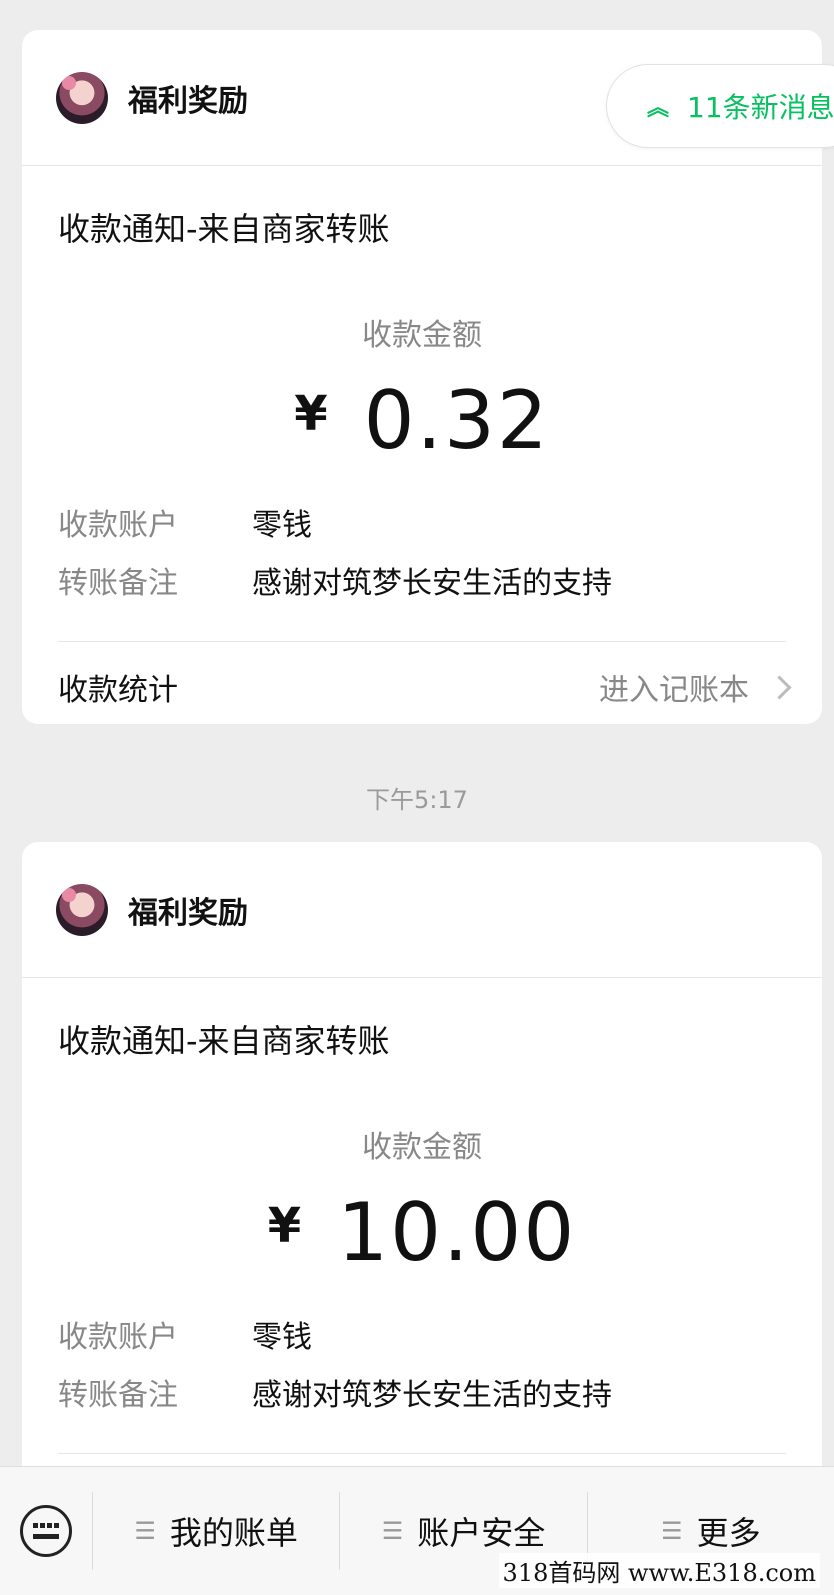  What do you see at coordinates (422, 910) in the screenshot?
I see `card-header: 福利奖励` at bounding box center [422, 910].